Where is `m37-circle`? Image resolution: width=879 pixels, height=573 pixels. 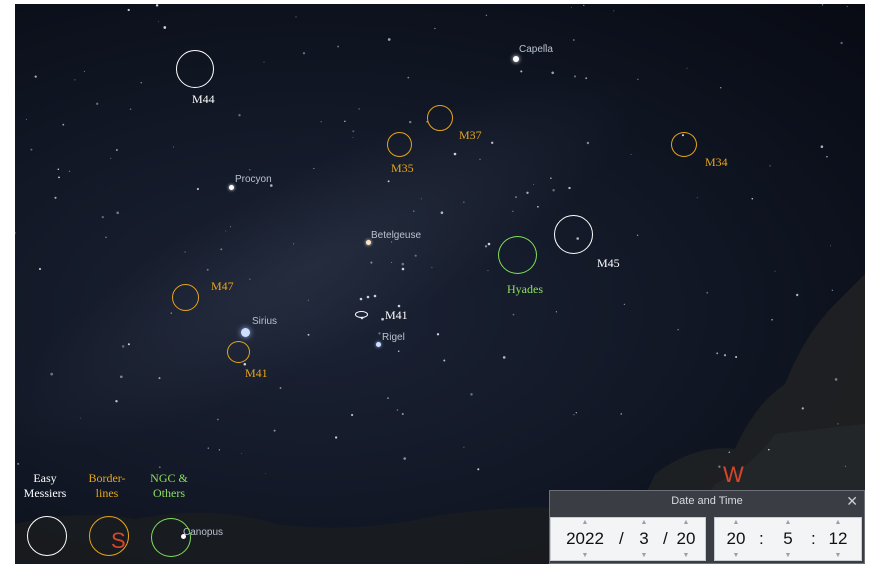
m37-circle is located at coordinates (440, 118).